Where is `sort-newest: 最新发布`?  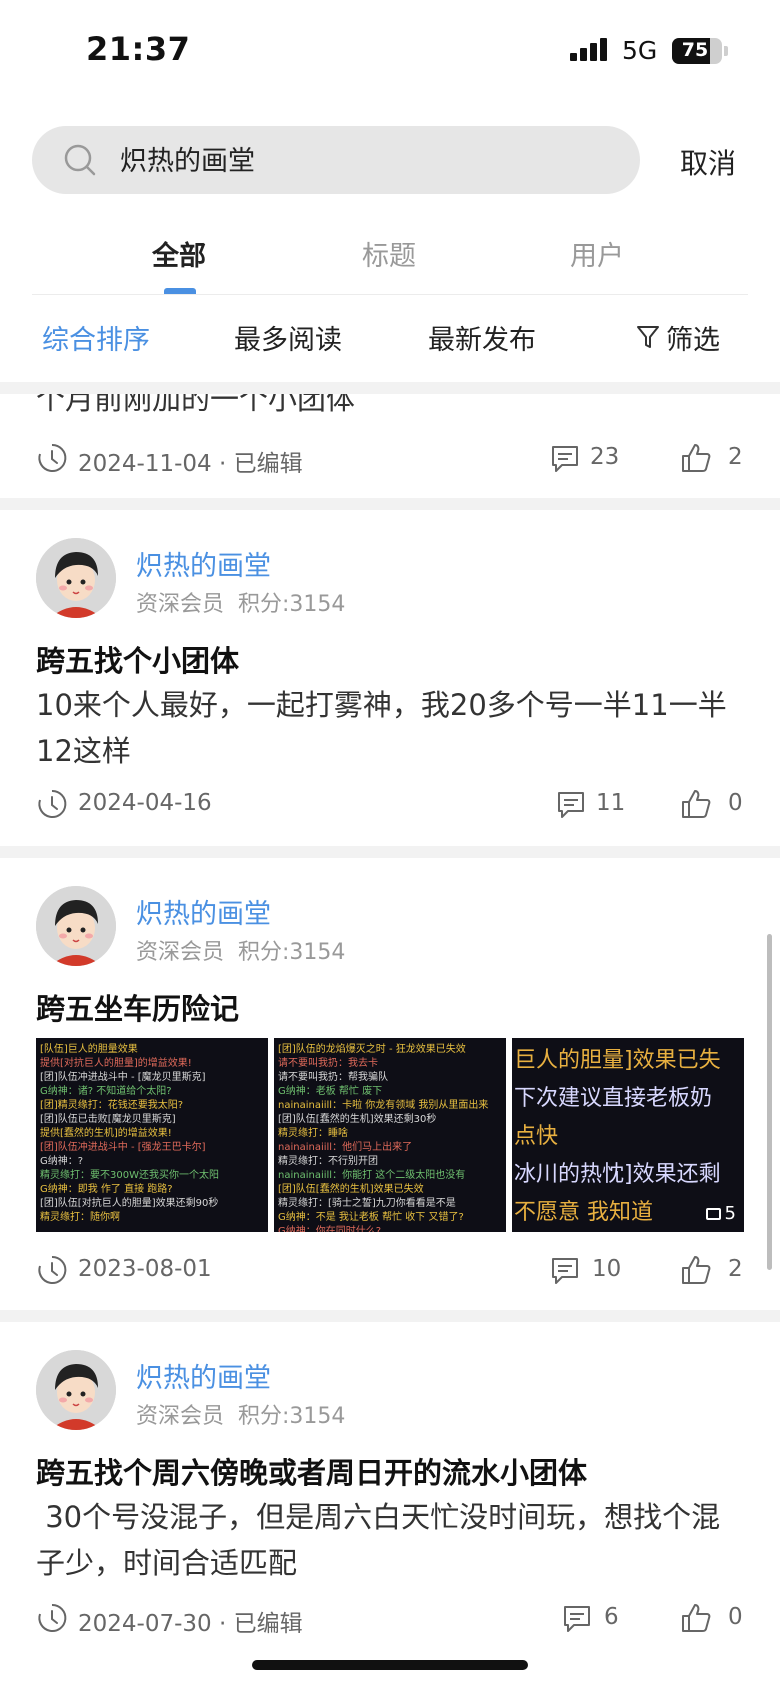 sort-newest: 最新发布 is located at coordinates (482, 337).